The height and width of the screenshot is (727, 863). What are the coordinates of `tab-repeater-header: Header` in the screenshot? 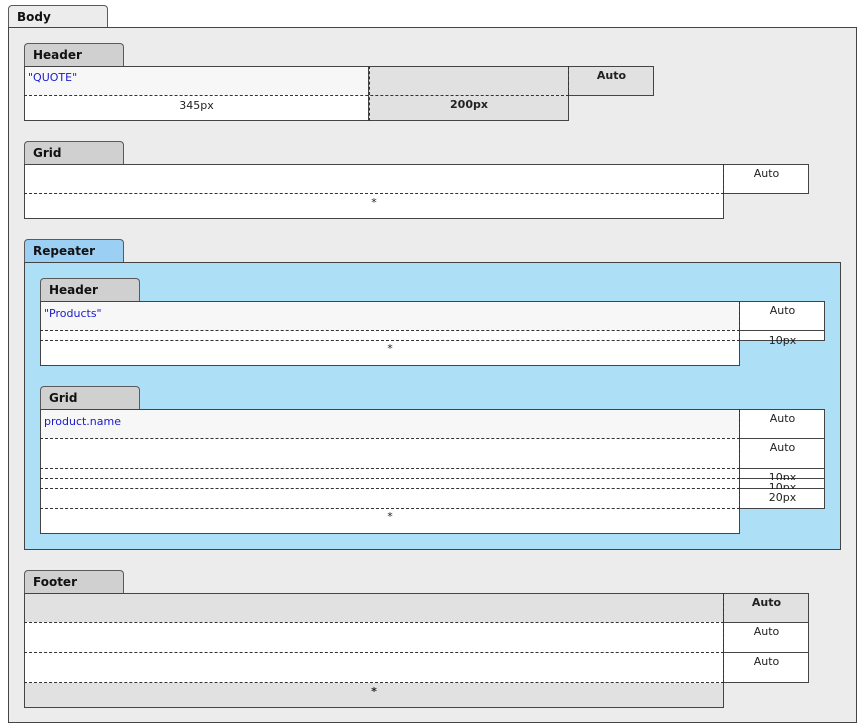 It's located at (90, 290).